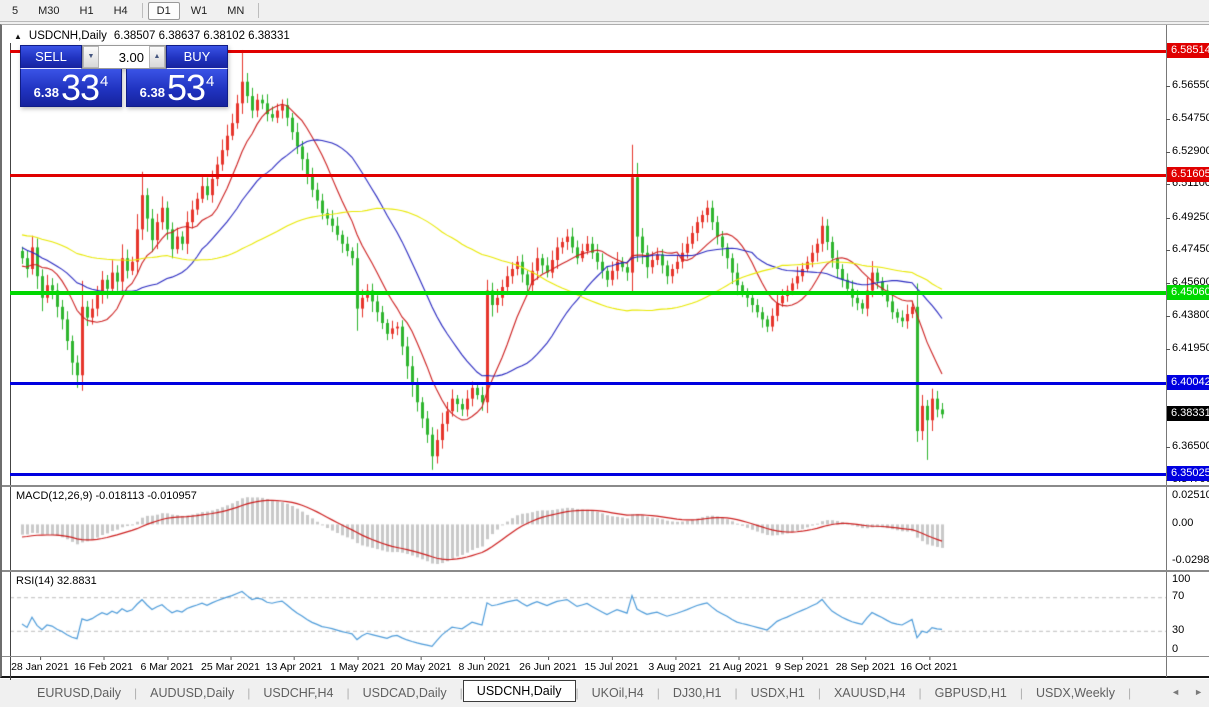  What do you see at coordinates (91, 57) in the screenshot?
I see `volume-decrease-icon: ▼` at bounding box center [91, 57].